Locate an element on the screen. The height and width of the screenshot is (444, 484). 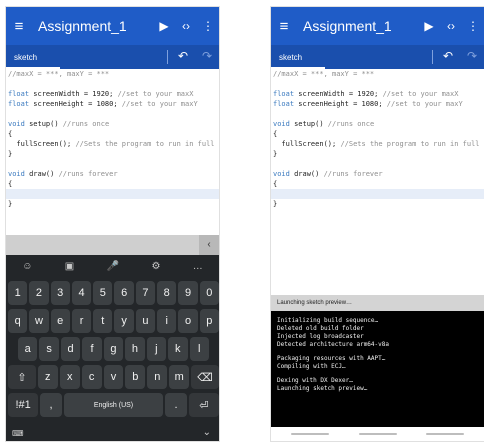
console-line: Injected log broadcaster is located at coordinates (320, 336).